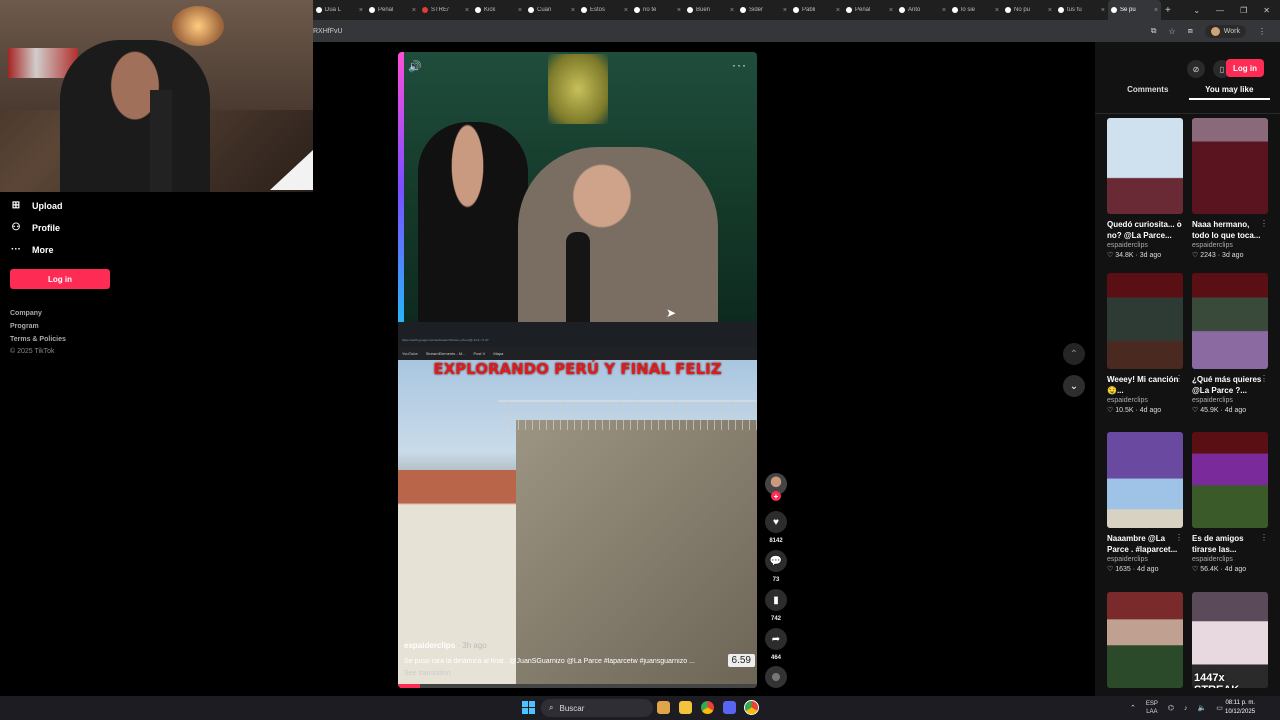 The width and height of the screenshot is (1280, 720). I want to click on mic-icon: ♪, so click(1186, 708).